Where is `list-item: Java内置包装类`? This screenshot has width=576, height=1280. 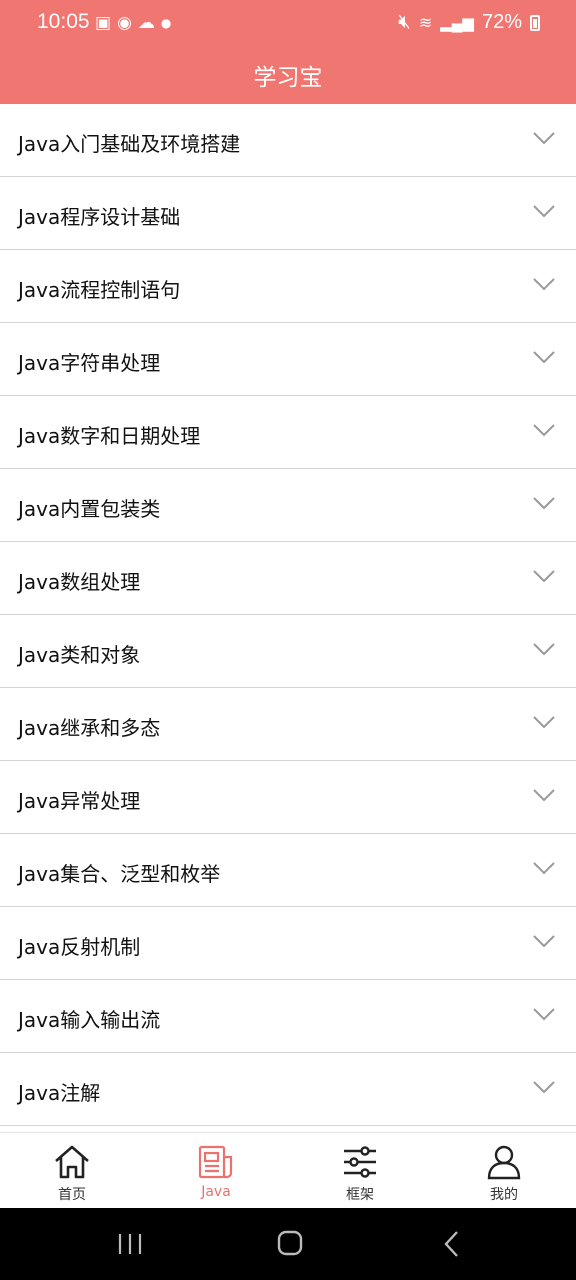 list-item: Java内置包装类 is located at coordinates (288, 505).